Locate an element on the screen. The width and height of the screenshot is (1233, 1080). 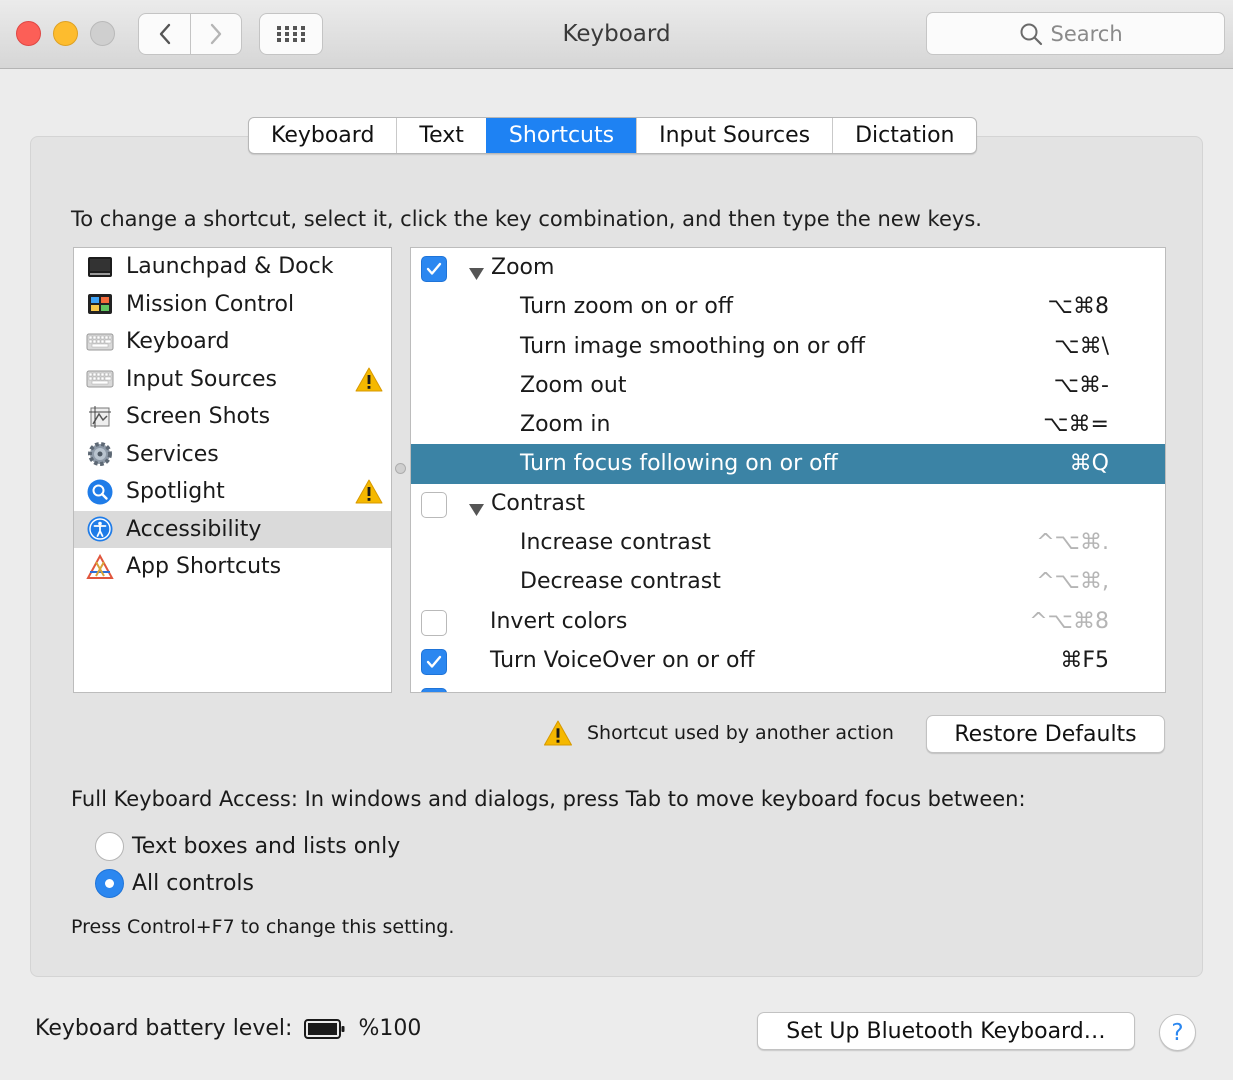
search-icon is located at coordinates (1031, 34).